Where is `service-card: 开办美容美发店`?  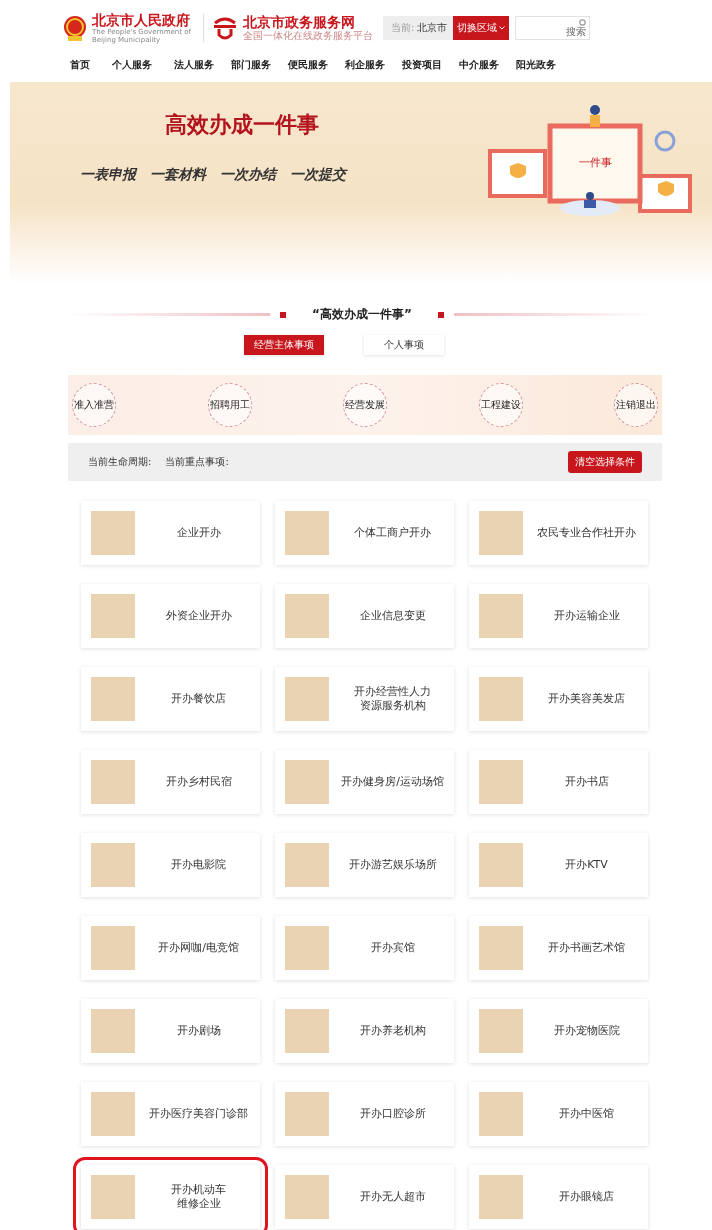
service-card: 开办美容美发店 is located at coordinates (558, 699).